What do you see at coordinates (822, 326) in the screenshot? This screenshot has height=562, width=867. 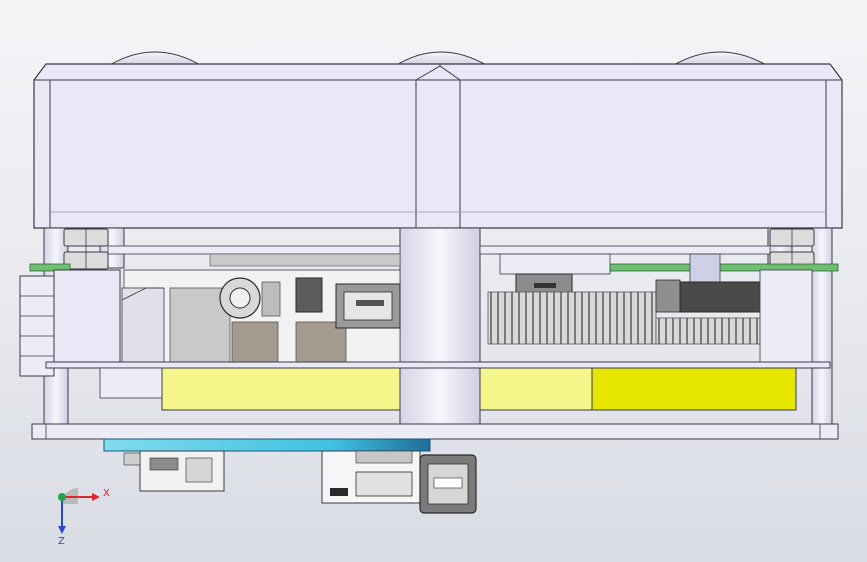 I see `right-outer-post` at bounding box center [822, 326].